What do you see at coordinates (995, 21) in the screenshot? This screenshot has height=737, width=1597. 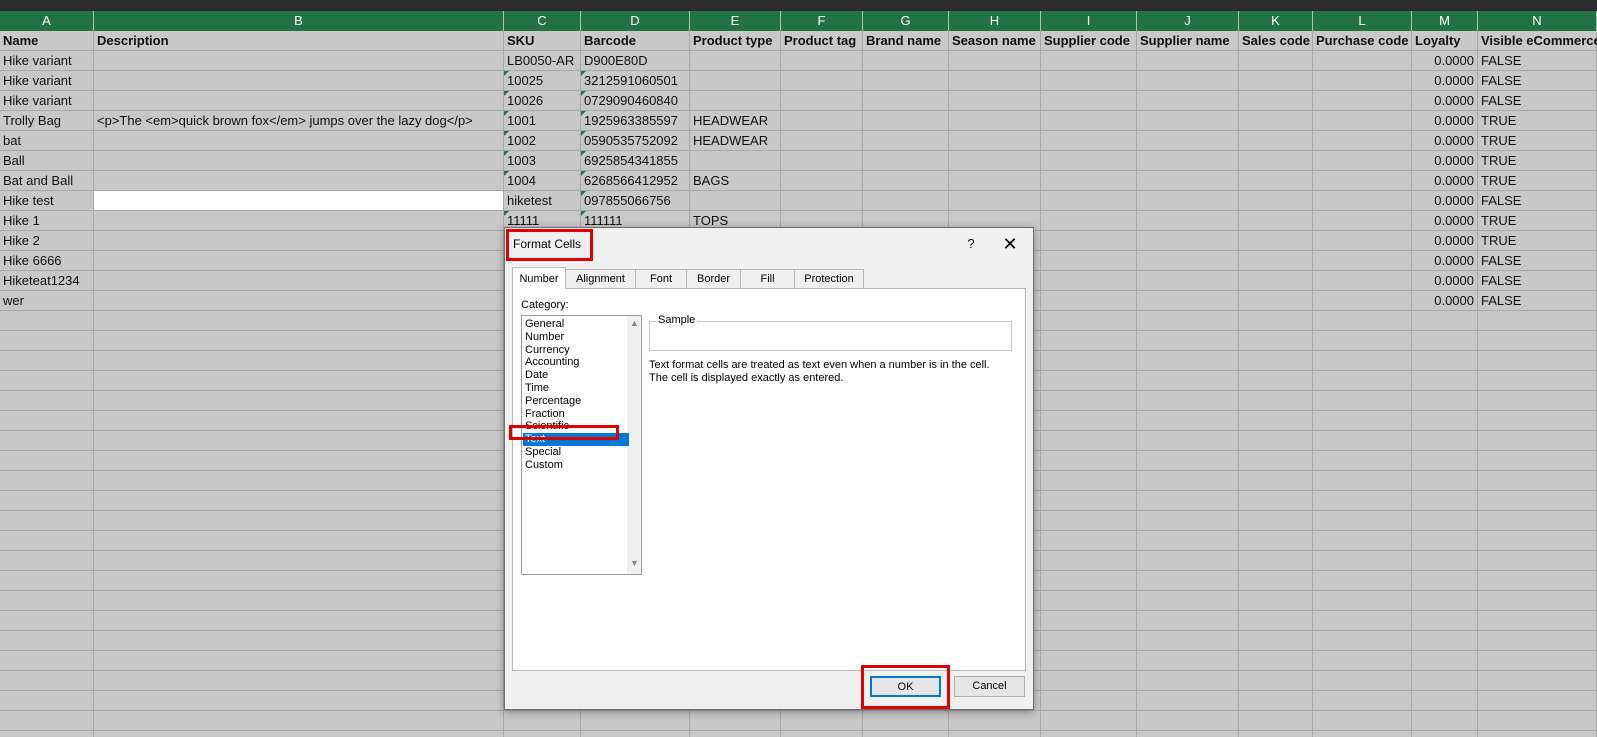 I see `column-header-h: H` at bounding box center [995, 21].